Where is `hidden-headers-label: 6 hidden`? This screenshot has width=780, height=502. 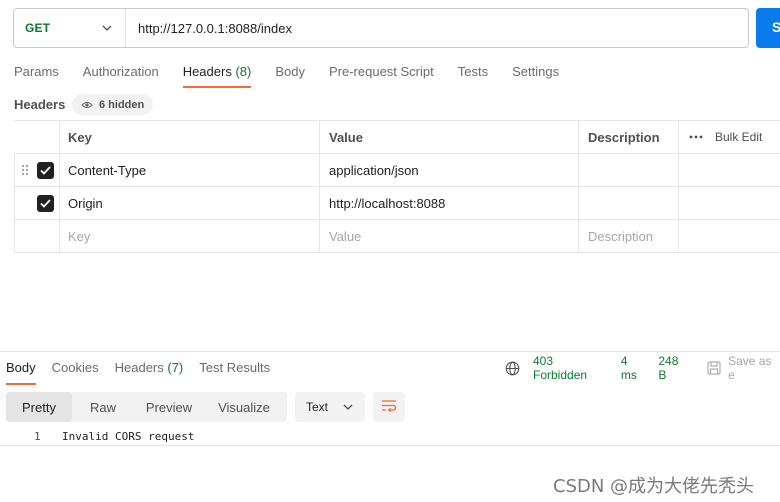 hidden-headers-label: 6 hidden is located at coordinates (122, 104).